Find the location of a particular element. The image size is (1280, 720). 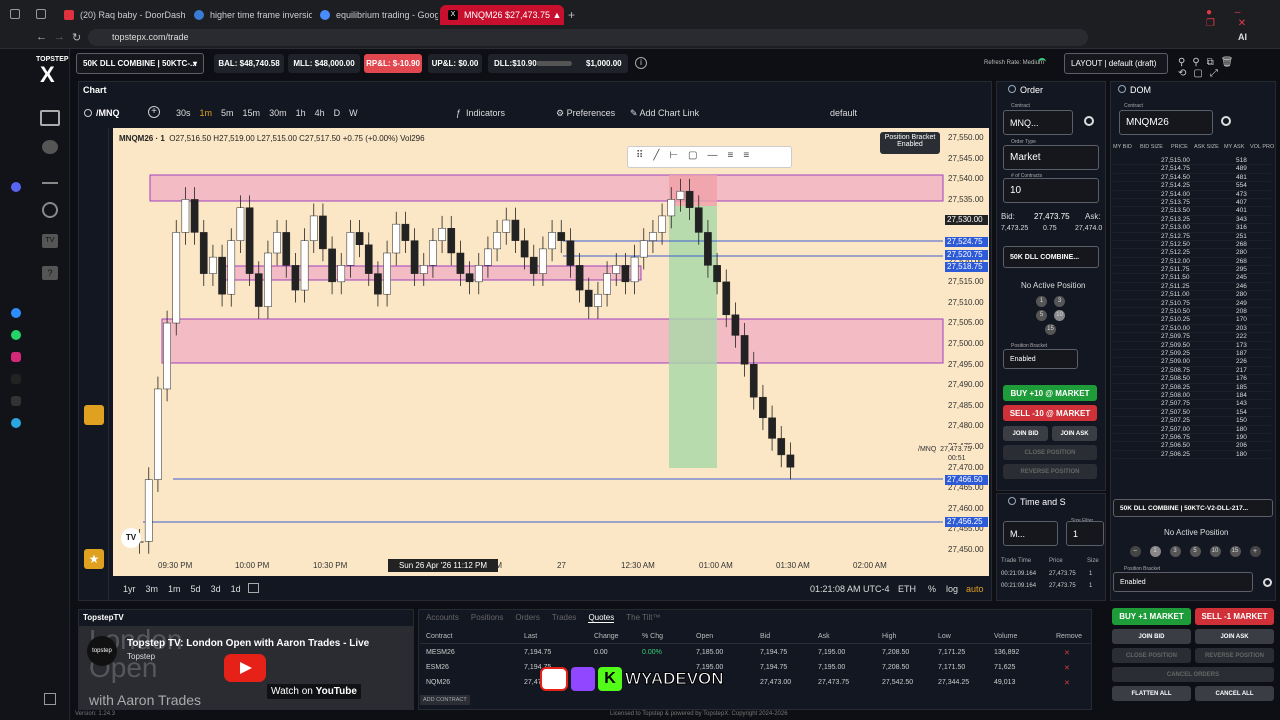

dom-price-row: 27,515.00 518 is located at coordinates (1192, 161).